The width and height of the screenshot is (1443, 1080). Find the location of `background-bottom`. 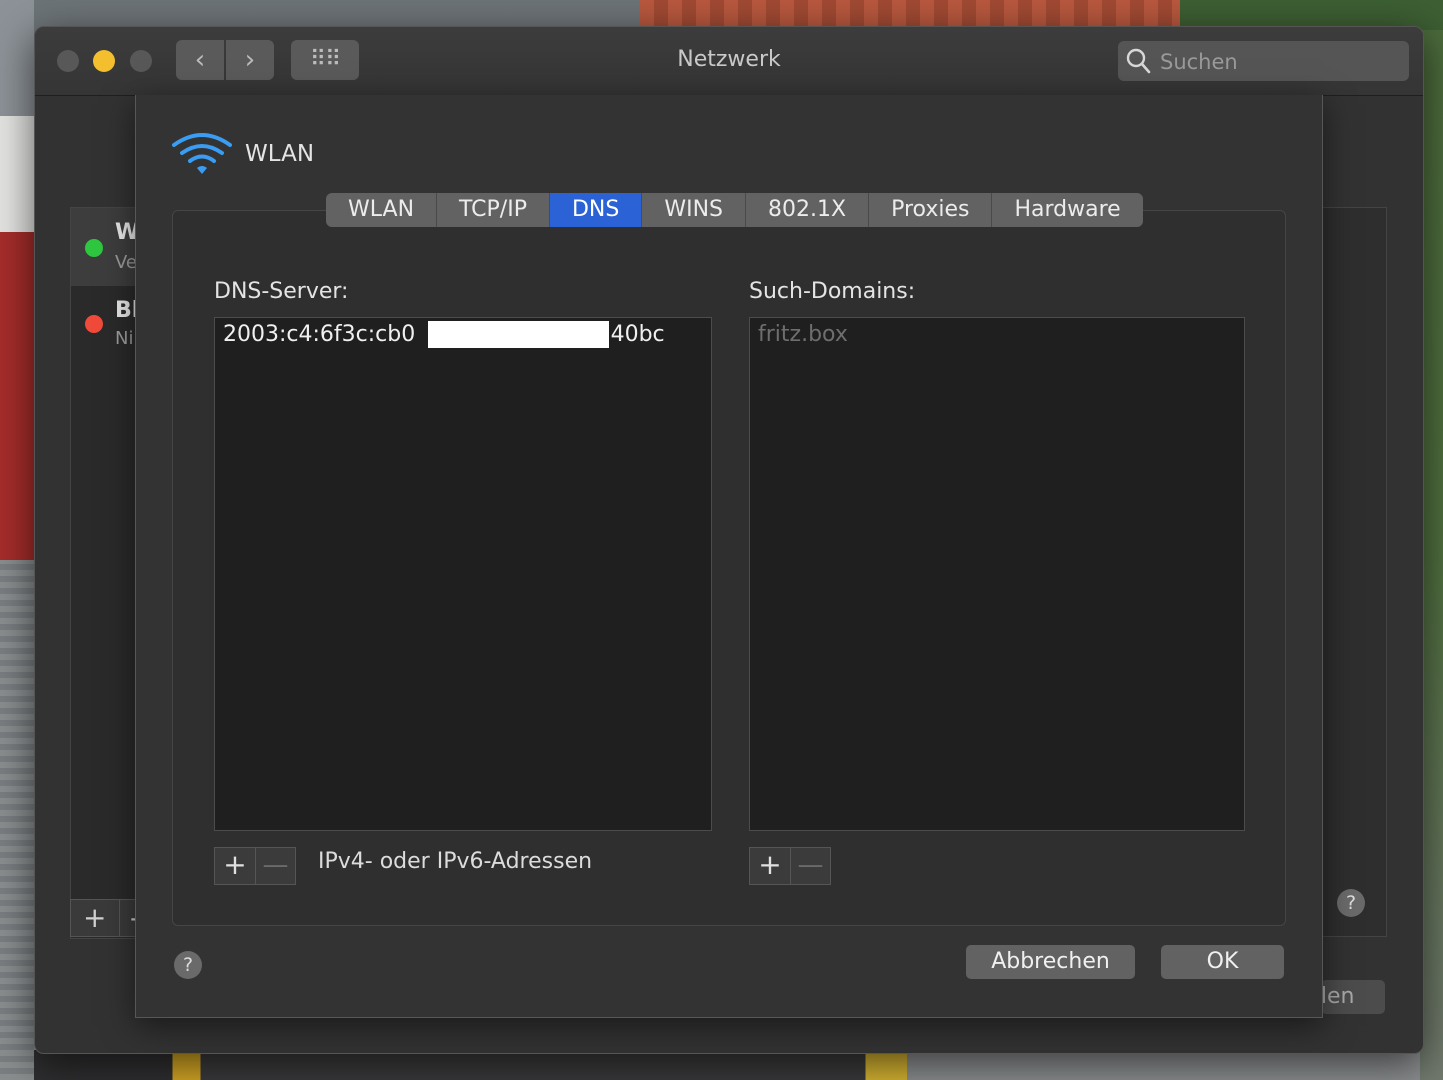

background-bottom is located at coordinates (727, 1065).